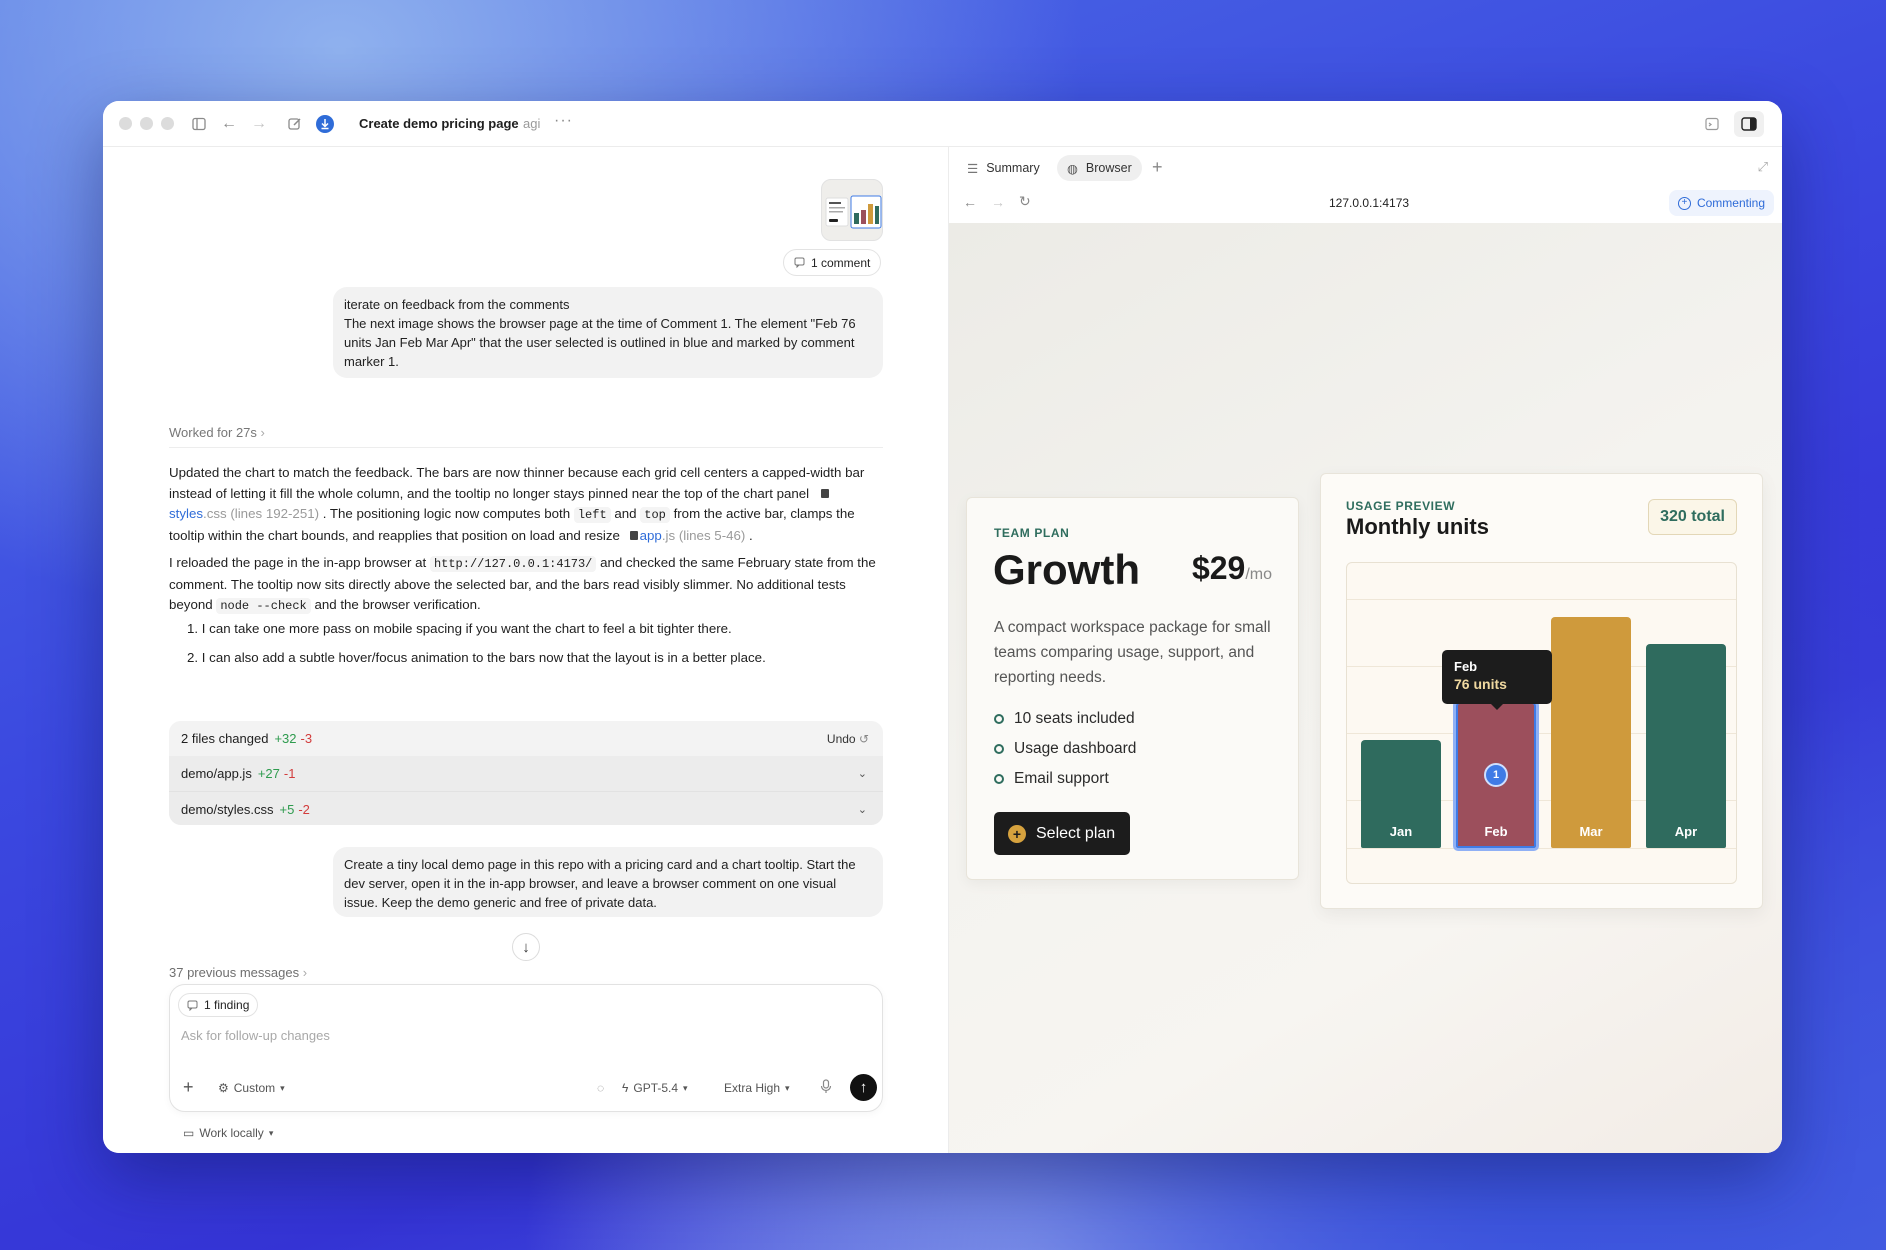 This screenshot has width=1886, height=1250. Describe the element at coordinates (1369, 203) in the screenshot. I see `url-field: 127.0.0.1:4173` at that location.